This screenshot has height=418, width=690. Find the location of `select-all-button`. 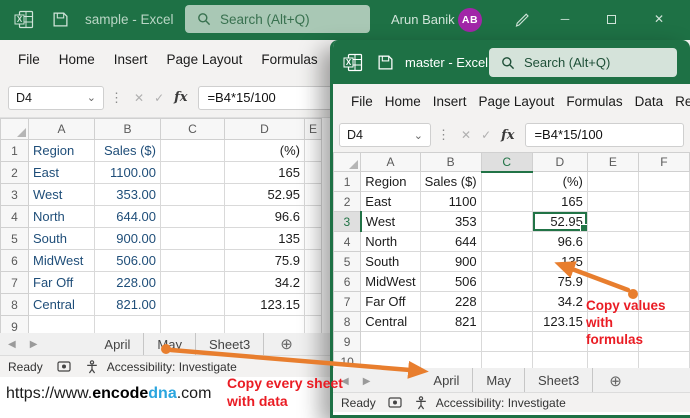

select-all-button is located at coordinates (347, 162).